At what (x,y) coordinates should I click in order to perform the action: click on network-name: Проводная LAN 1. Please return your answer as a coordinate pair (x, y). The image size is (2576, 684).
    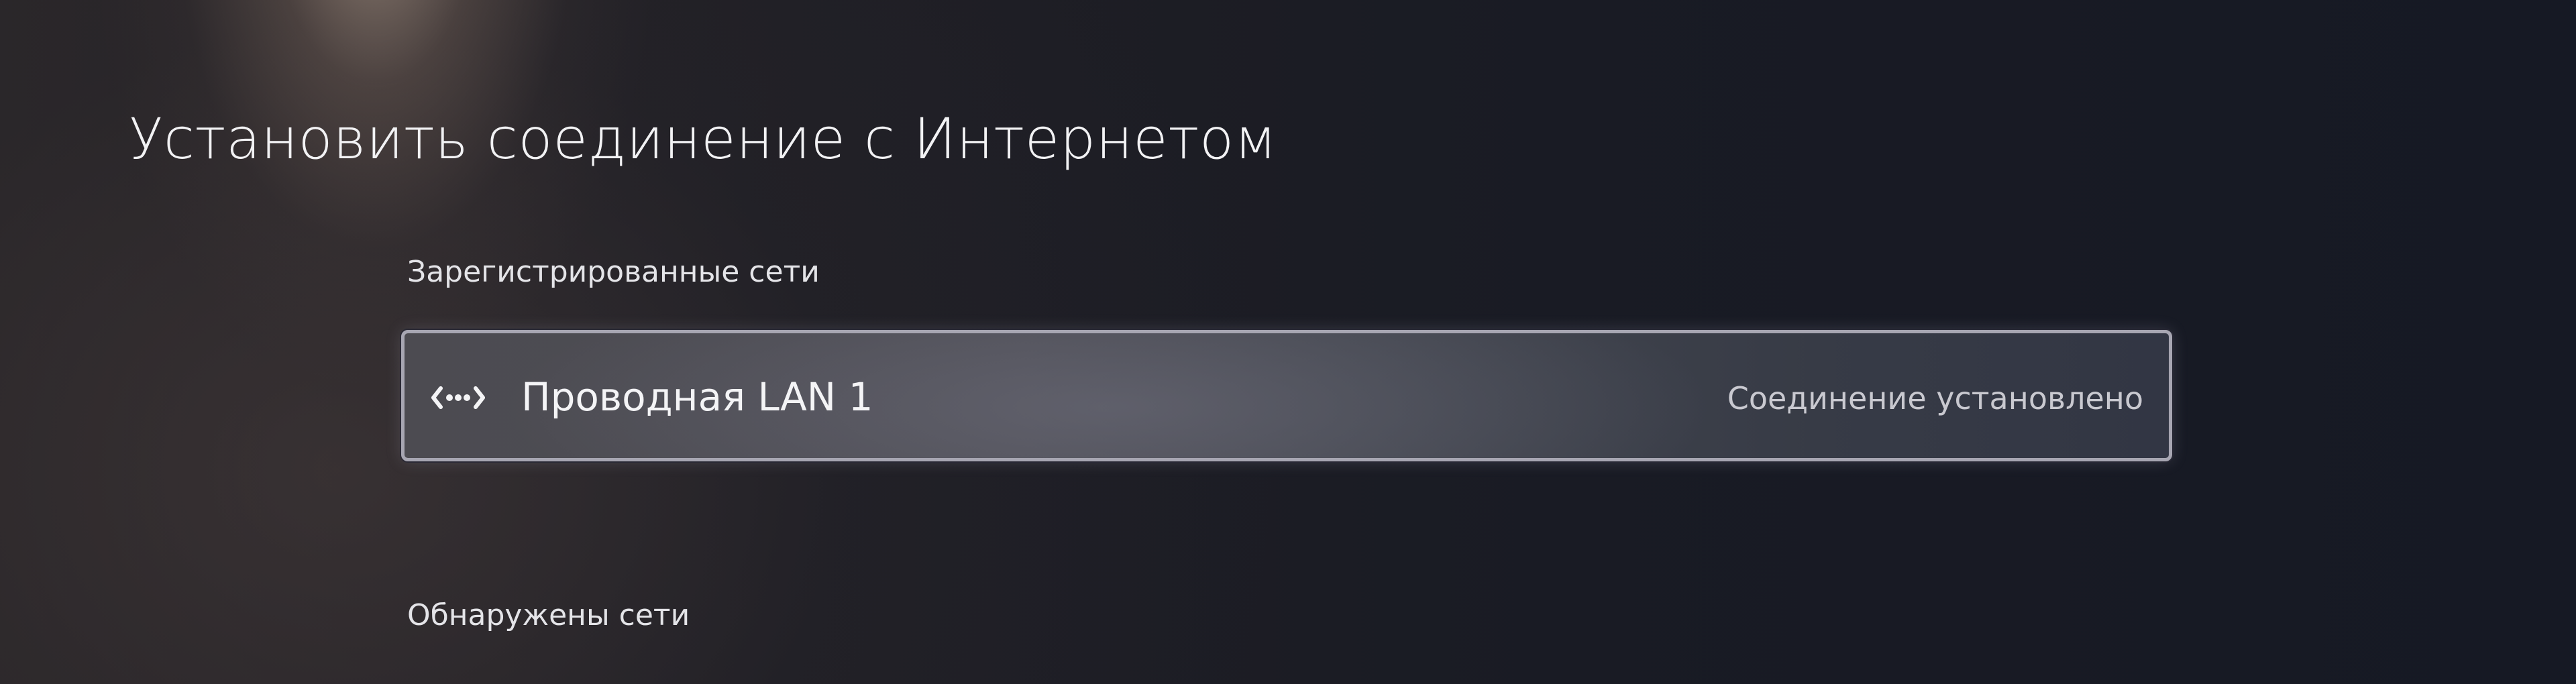
    Looking at the image, I should click on (697, 397).